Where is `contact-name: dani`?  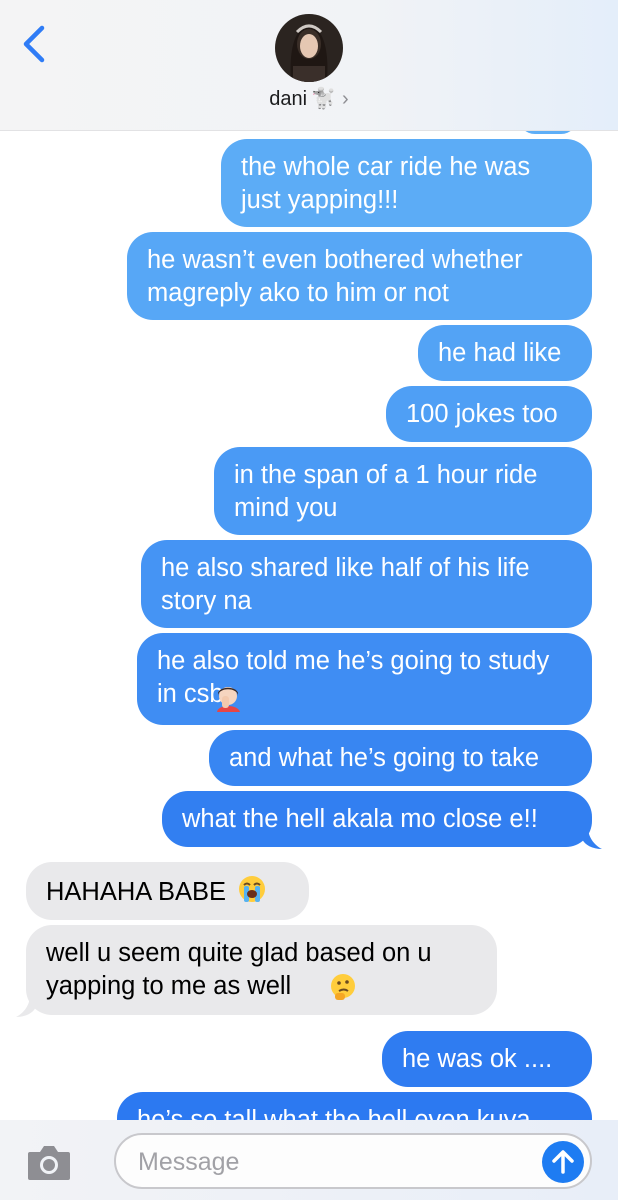
contact-name: dani is located at coordinates (288, 99).